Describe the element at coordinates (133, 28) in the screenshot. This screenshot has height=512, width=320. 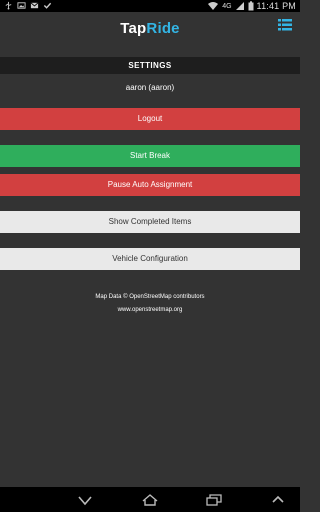
I see `brand-tap-text: Tap` at that location.